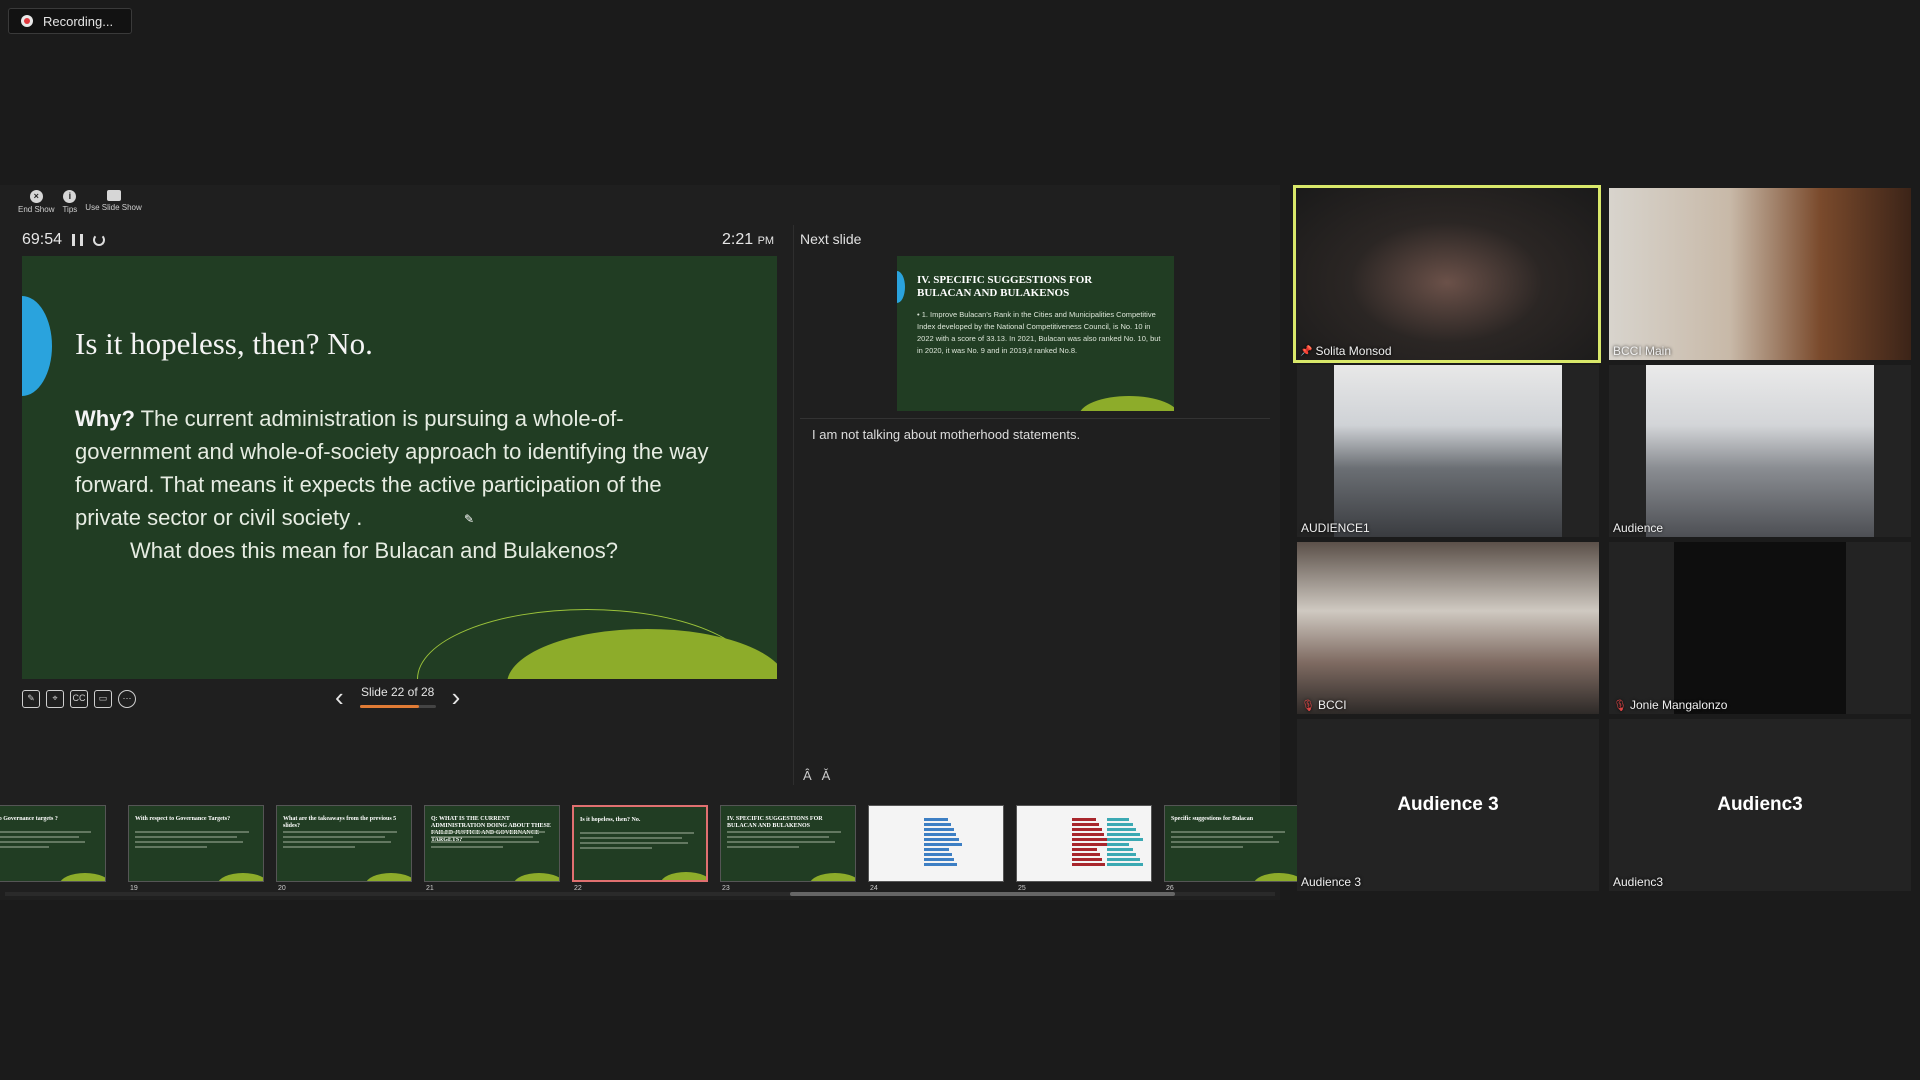 The height and width of the screenshot is (1080, 1920). What do you see at coordinates (1332, 705) in the screenshot?
I see `participant-name: BCCI` at bounding box center [1332, 705].